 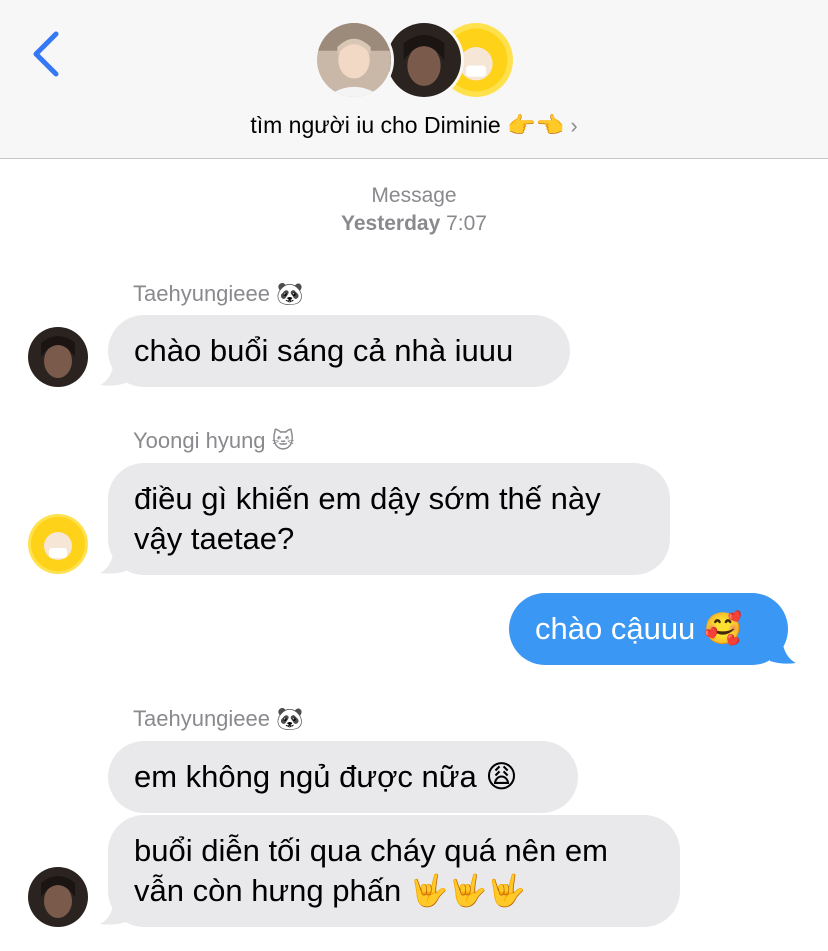 I want to click on group-title: tìm người iu cho Diminie 👉👈 ›, so click(x=414, y=125).